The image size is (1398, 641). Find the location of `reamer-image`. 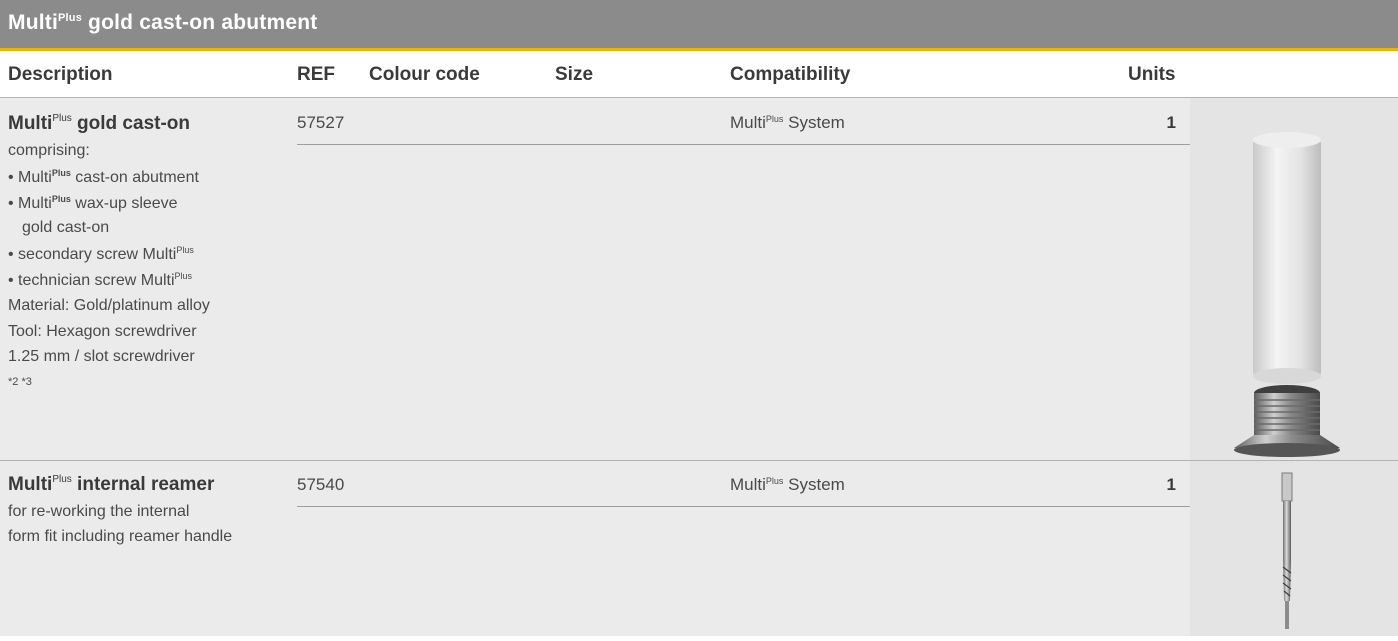

reamer-image is located at coordinates (1287, 550).